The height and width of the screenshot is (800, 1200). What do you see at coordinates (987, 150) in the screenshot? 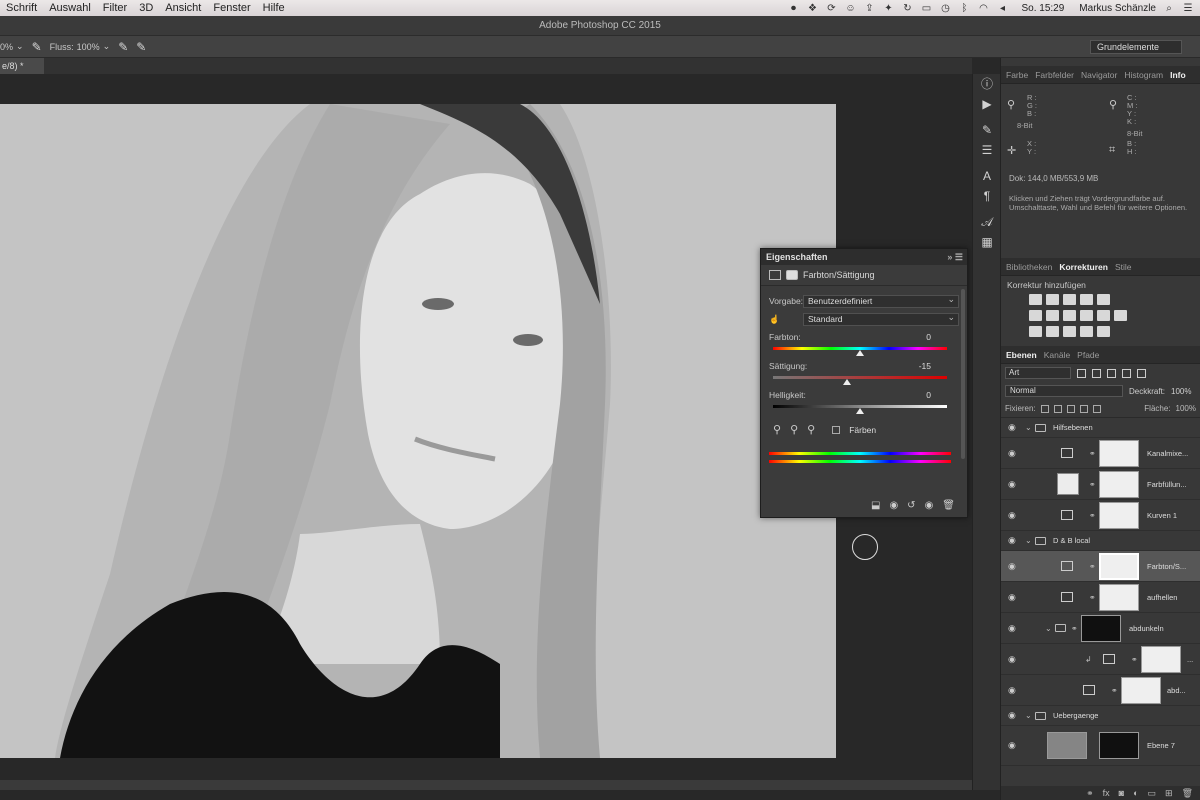
I see `adjustments-sliders-icon: ☰` at bounding box center [987, 150].